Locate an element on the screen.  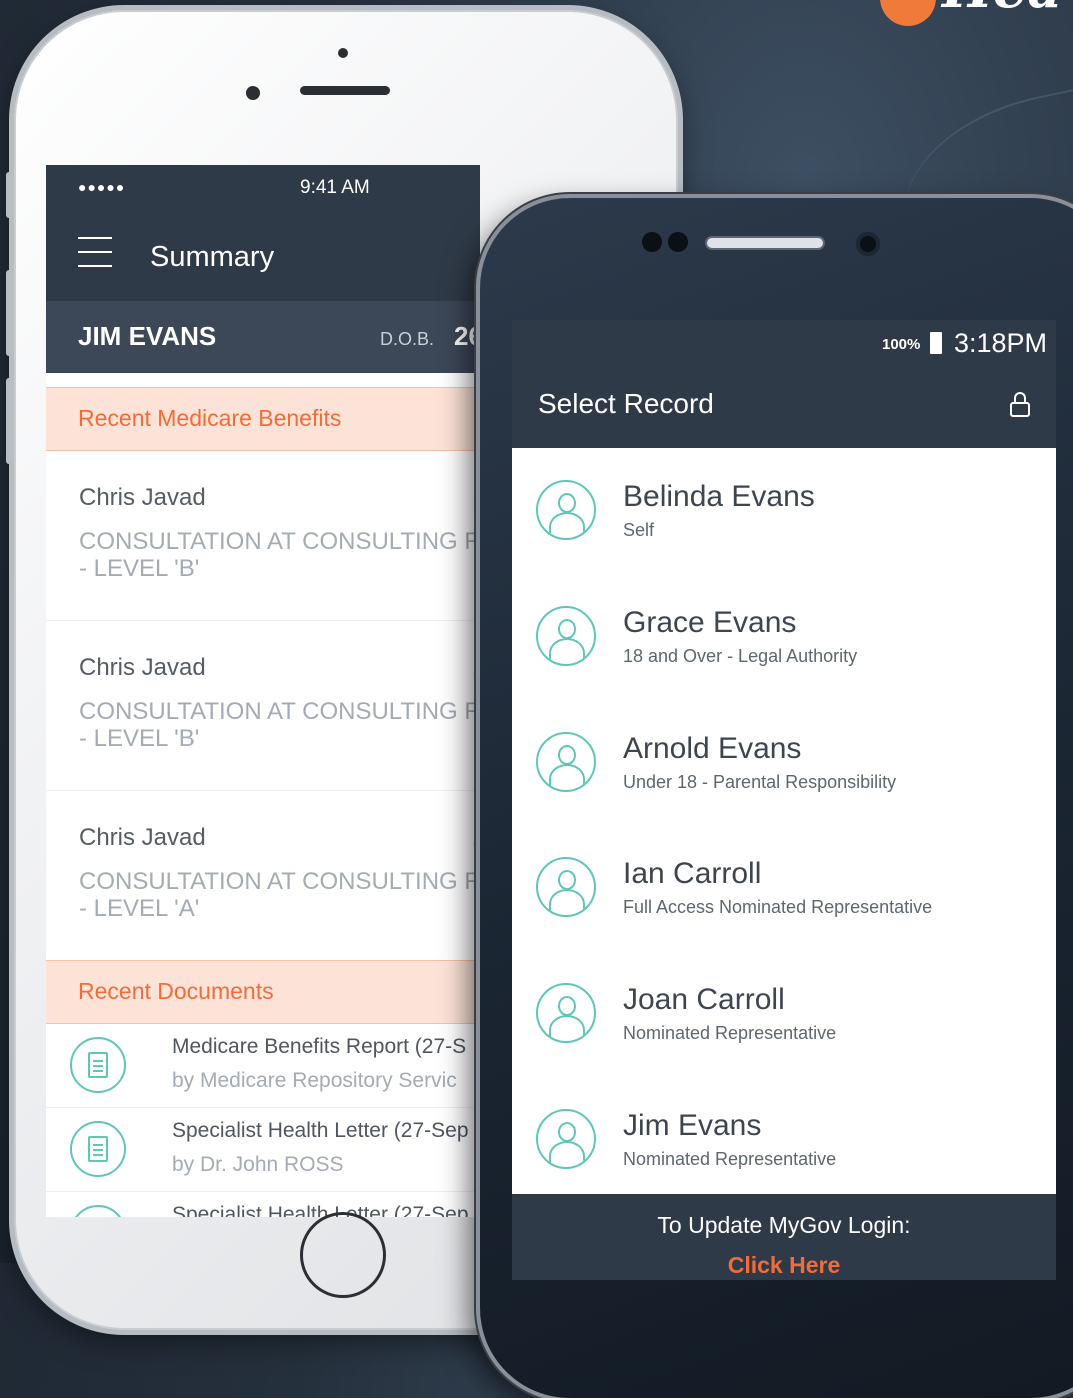
status-bar: 100% 3:18PM is located at coordinates (784, 345).